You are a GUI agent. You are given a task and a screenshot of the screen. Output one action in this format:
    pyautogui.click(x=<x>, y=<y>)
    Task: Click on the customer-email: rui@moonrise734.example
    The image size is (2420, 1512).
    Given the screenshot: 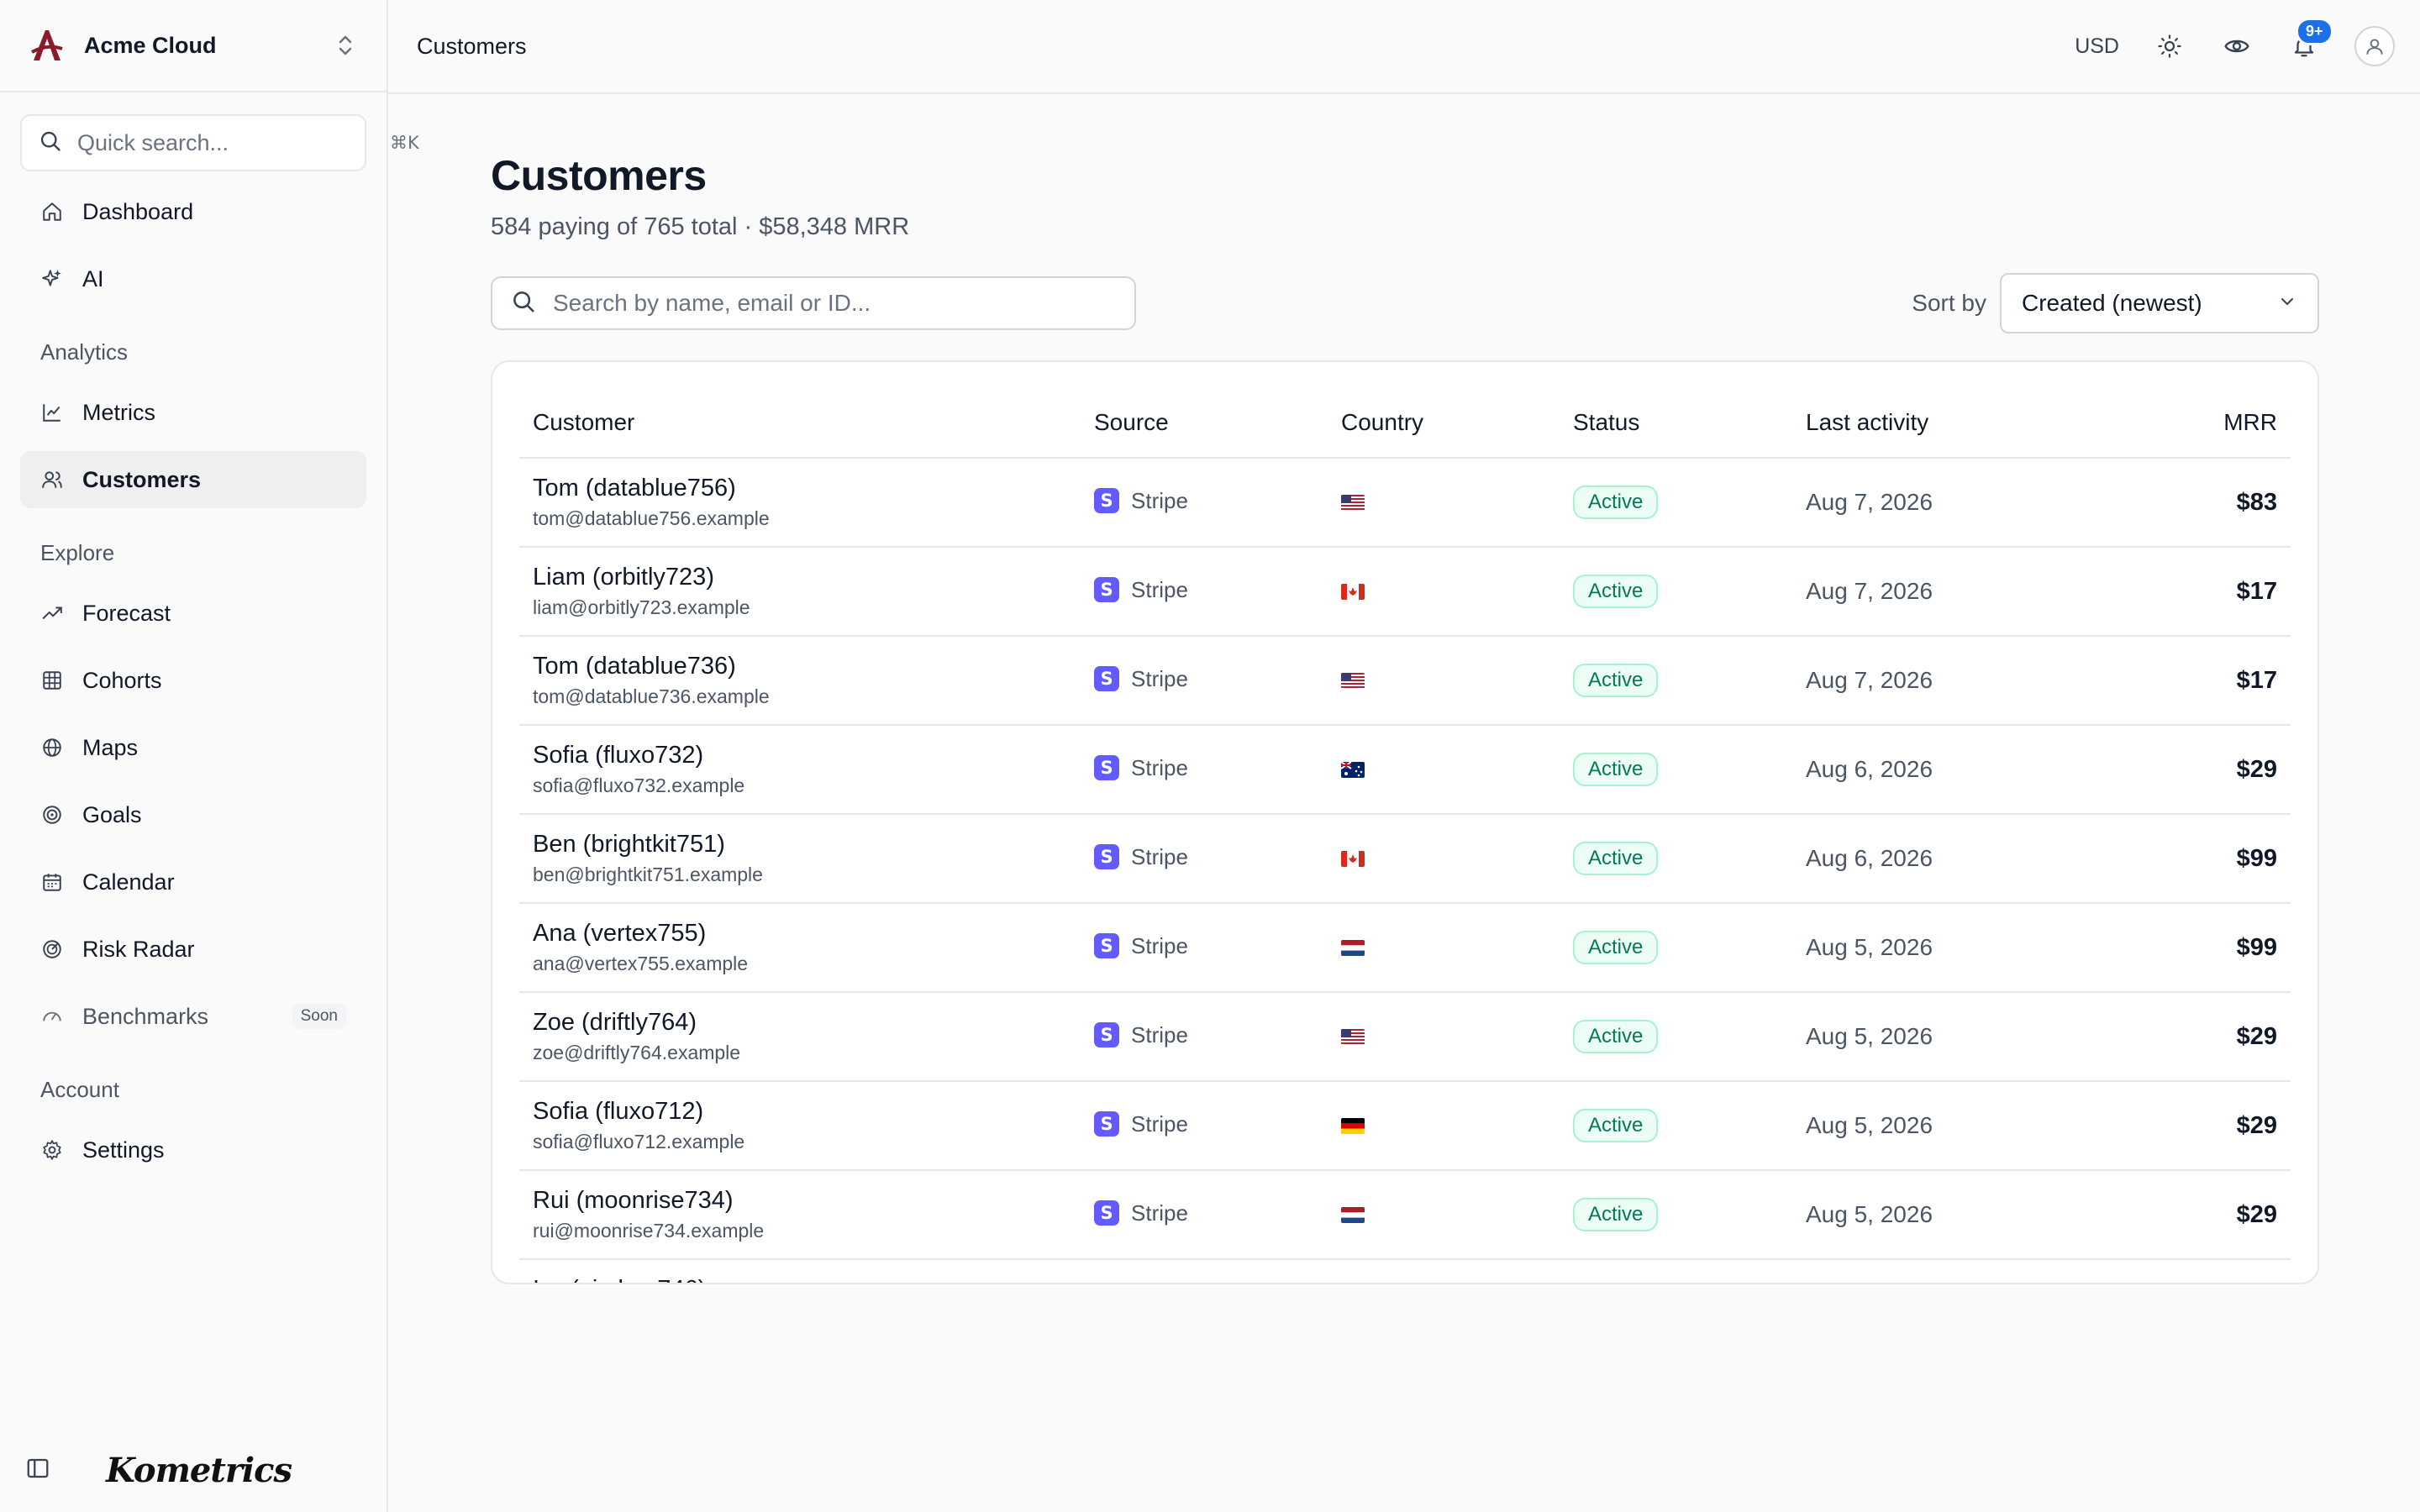 What is the action you would take?
    pyautogui.click(x=649, y=1231)
    